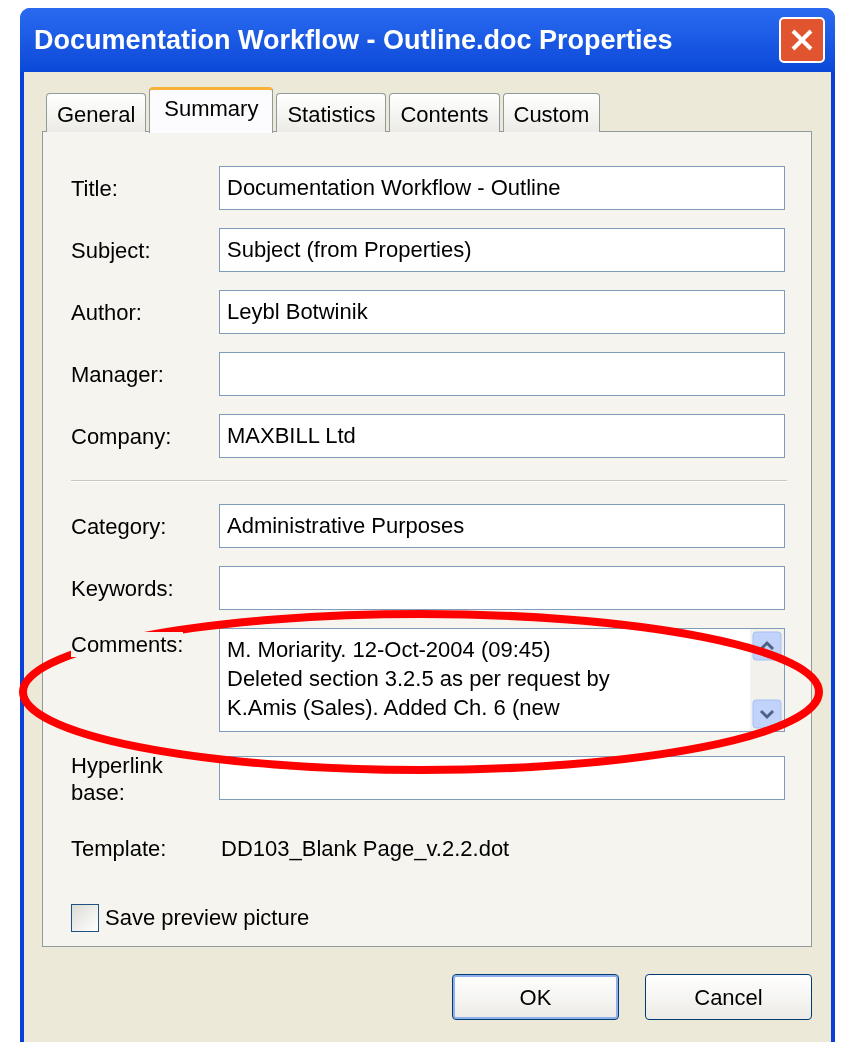 This screenshot has height=1042, width=841. Describe the element at coordinates (123, 588) in the screenshot. I see `field-label: Keywords:` at that location.